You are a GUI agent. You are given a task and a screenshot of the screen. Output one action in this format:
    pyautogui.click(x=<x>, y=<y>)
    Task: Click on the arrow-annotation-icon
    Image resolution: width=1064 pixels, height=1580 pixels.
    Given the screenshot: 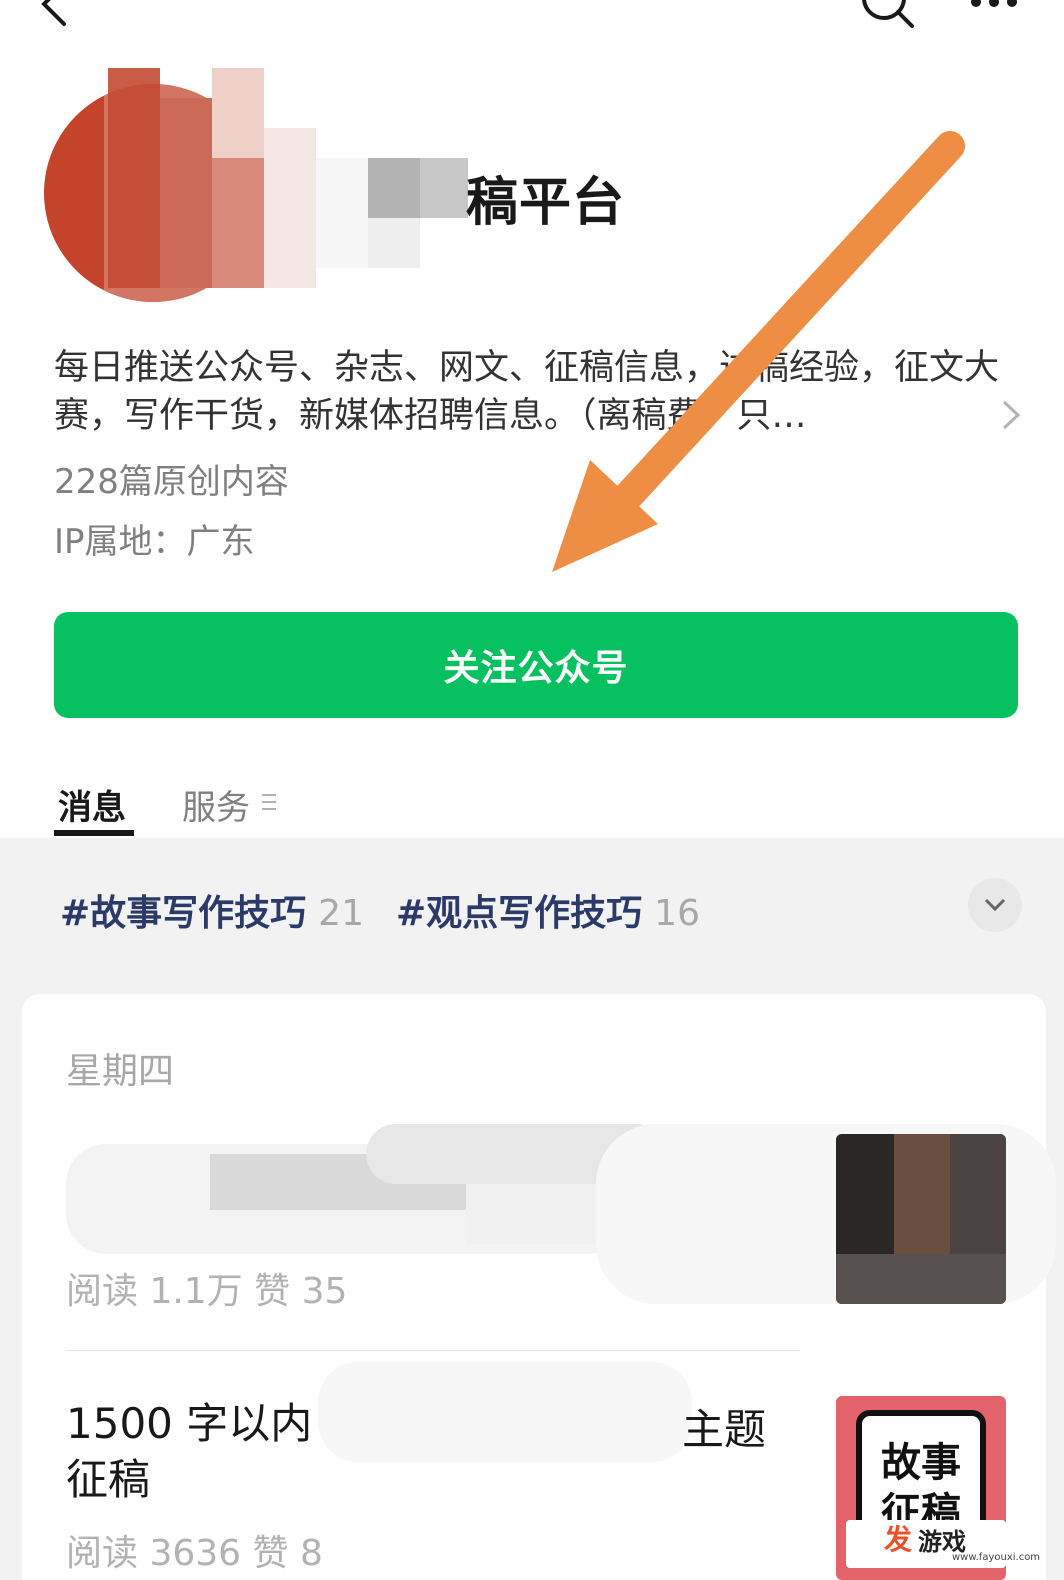 What is the action you would take?
    pyautogui.click(x=758, y=351)
    